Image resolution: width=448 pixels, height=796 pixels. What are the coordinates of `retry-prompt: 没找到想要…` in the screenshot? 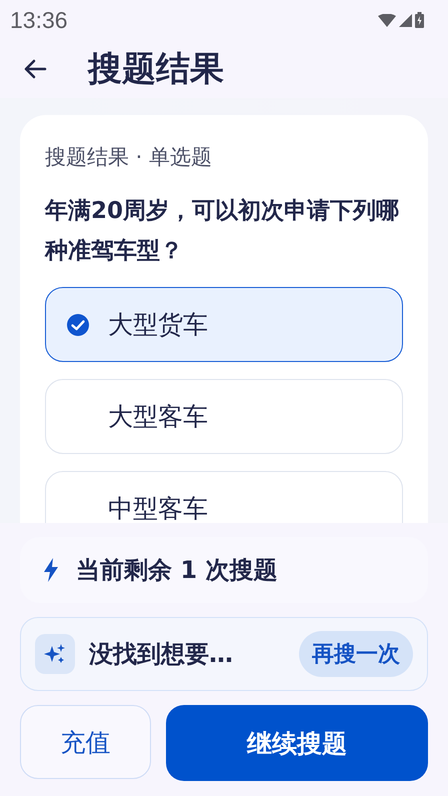 It's located at (161, 654).